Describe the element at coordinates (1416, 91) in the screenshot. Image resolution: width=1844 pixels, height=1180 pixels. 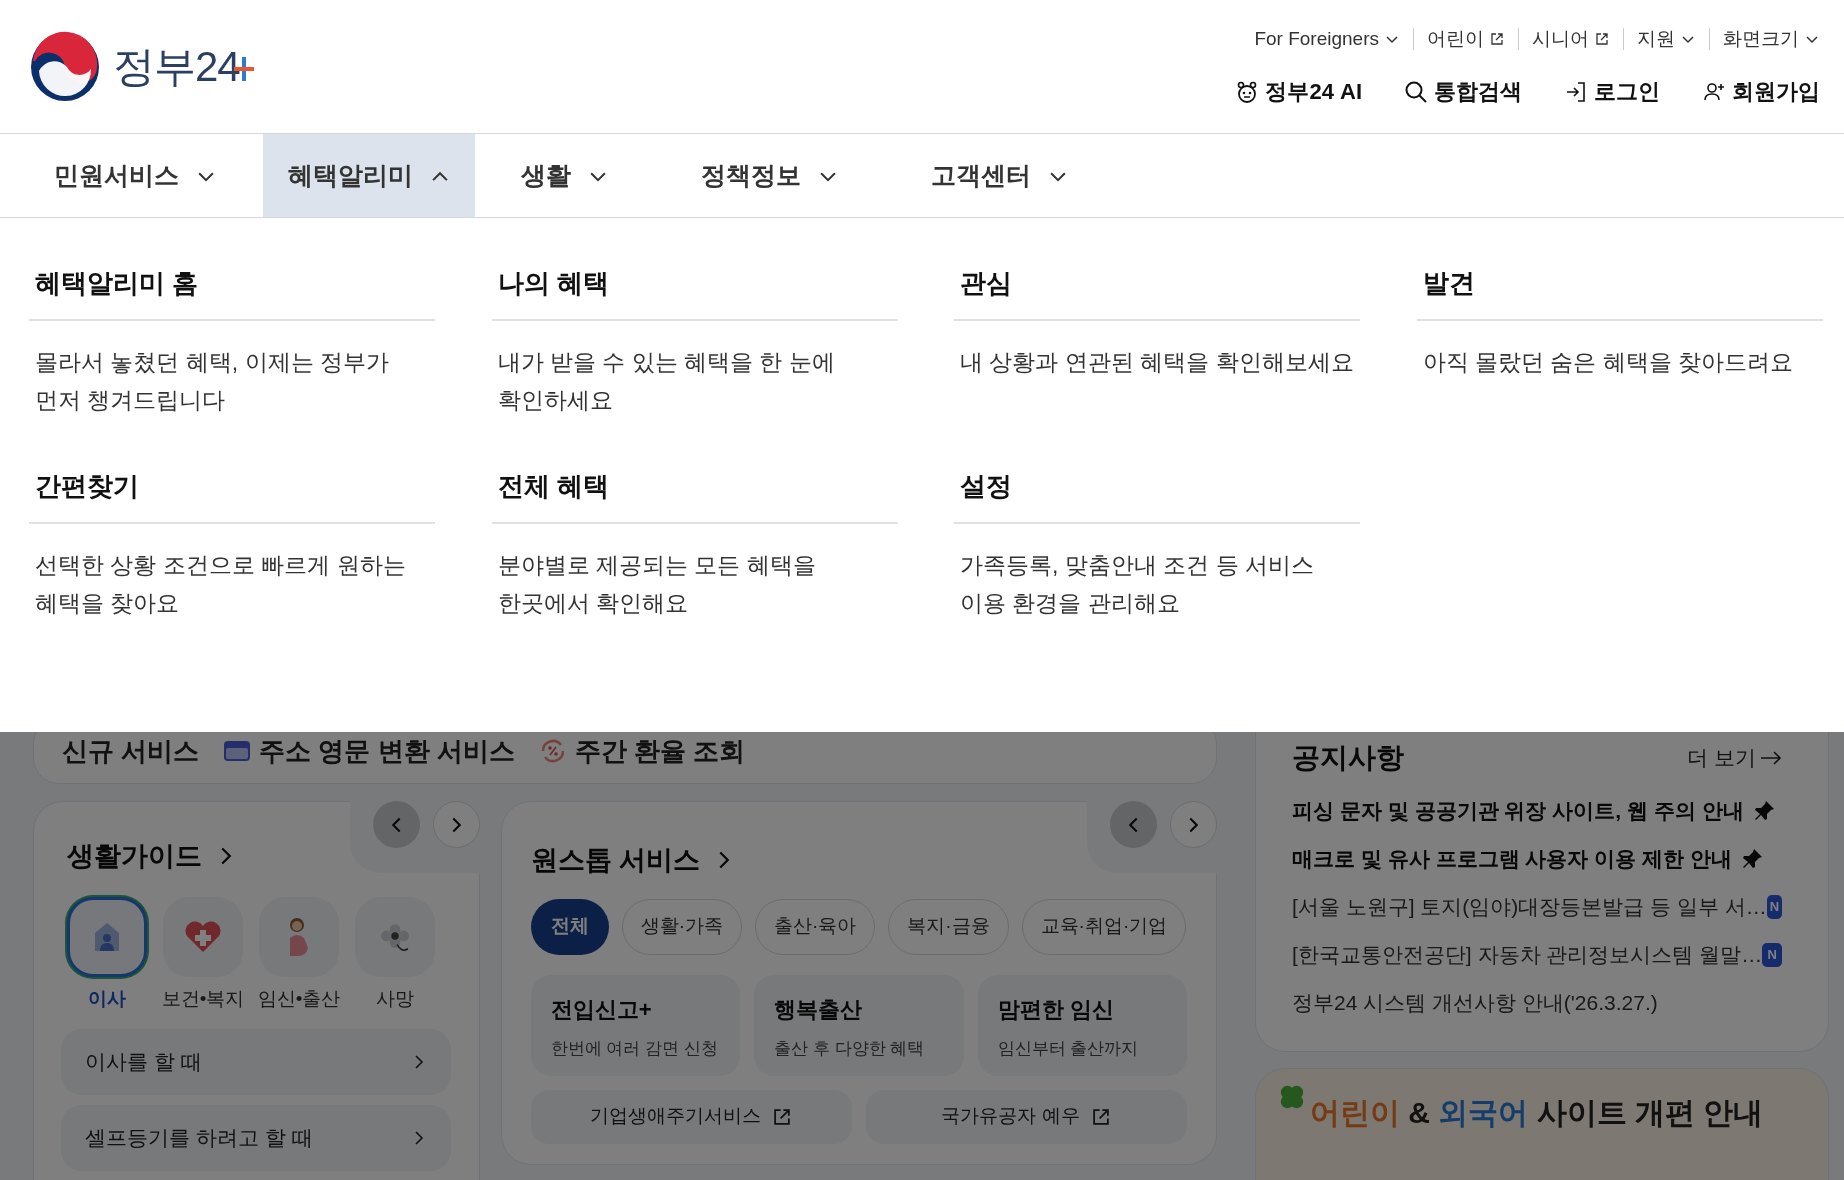
I see `search-icon` at that location.